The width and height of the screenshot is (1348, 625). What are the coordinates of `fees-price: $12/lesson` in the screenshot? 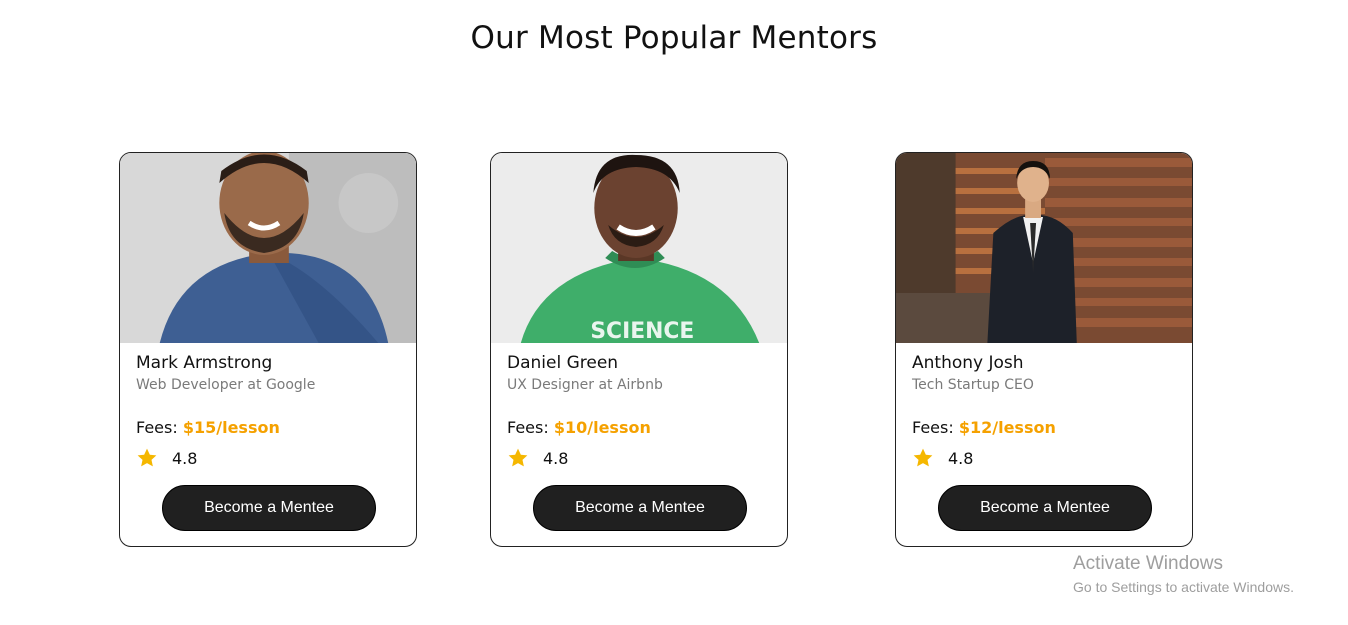 It's located at (1007, 427).